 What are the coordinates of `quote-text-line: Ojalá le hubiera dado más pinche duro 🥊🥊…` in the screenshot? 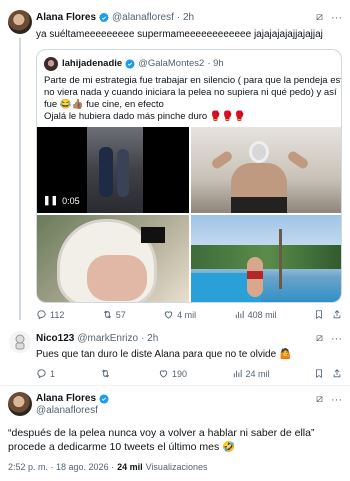 It's located at (145, 116).